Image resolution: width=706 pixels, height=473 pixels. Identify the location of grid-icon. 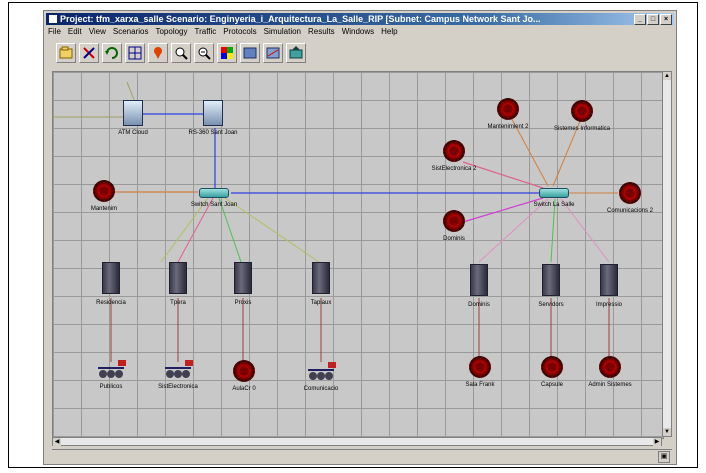
(135, 53).